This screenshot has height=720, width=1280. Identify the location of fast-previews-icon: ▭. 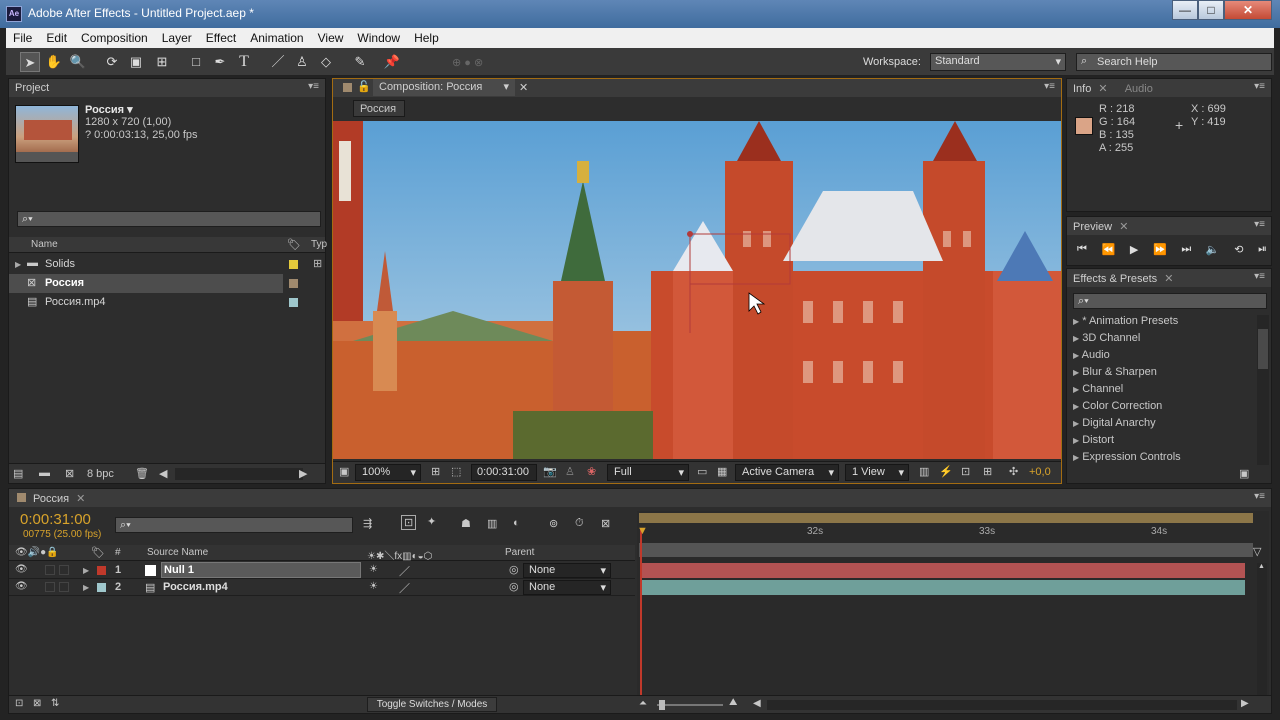
(702, 471).